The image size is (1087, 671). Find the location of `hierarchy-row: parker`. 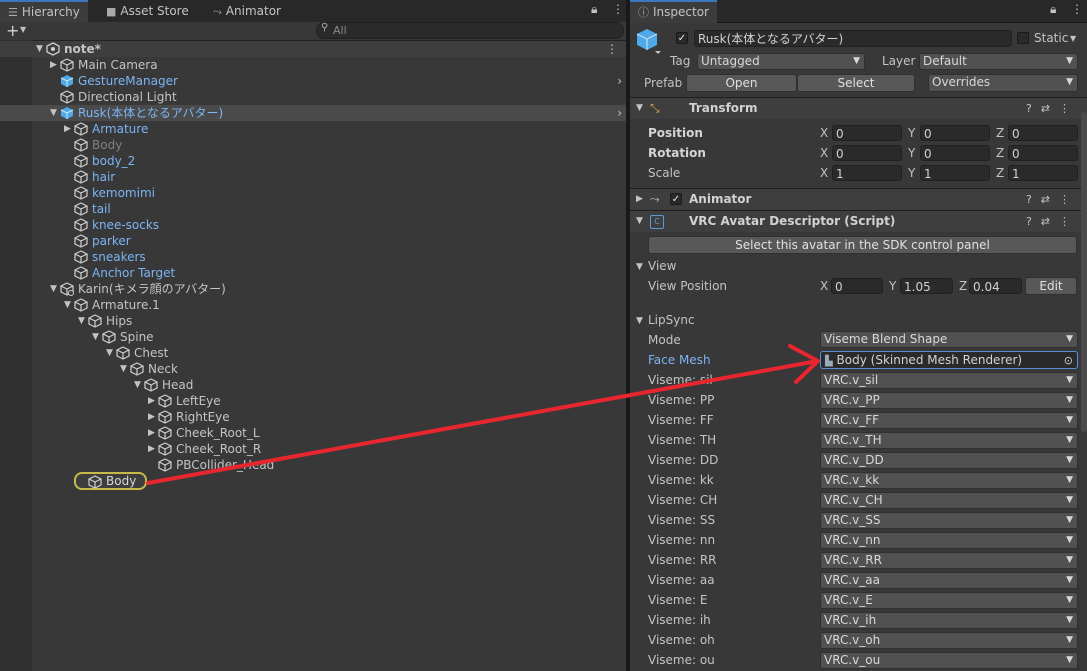

hierarchy-row: parker is located at coordinates (313, 241).